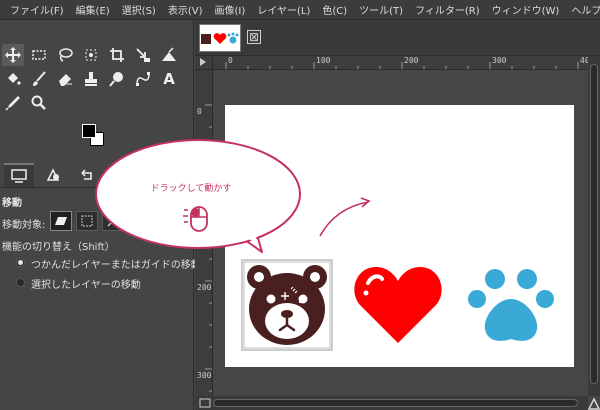 The width and height of the screenshot is (600, 410). I want to click on foreground-color-swatch, so click(89, 131).